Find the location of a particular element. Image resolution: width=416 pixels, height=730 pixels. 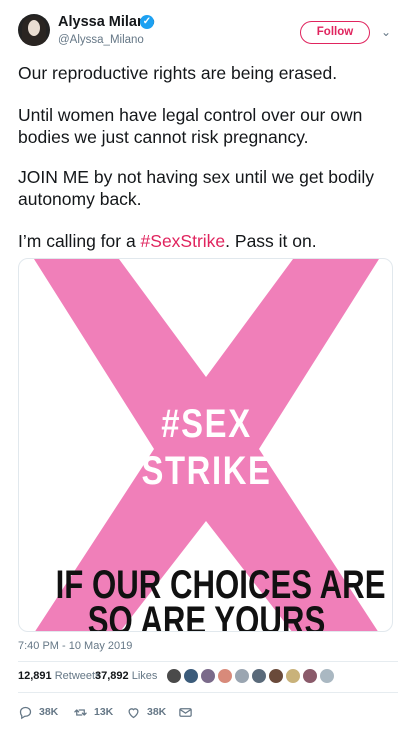

sexstrike-hashtag-link: #SexStrike is located at coordinates (183, 241).